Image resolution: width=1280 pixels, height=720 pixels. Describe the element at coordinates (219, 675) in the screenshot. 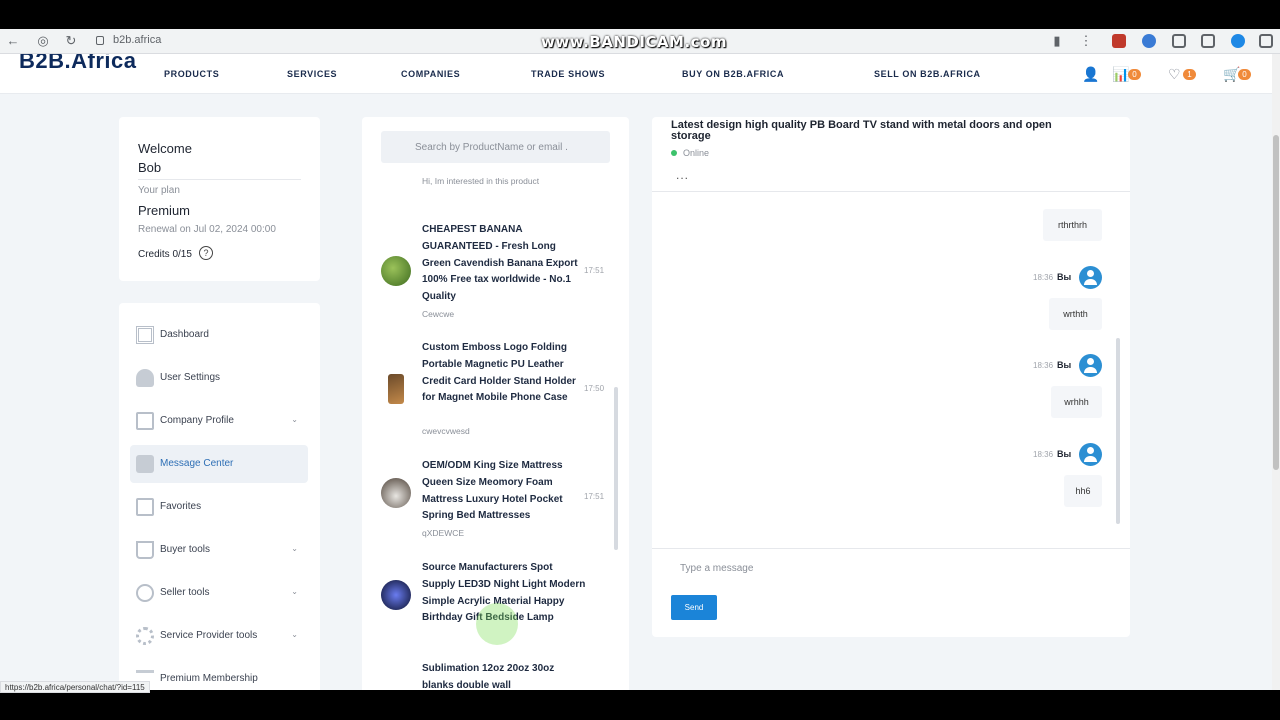

I see `sidebar-item-premium-membership: Premium Membership` at that location.